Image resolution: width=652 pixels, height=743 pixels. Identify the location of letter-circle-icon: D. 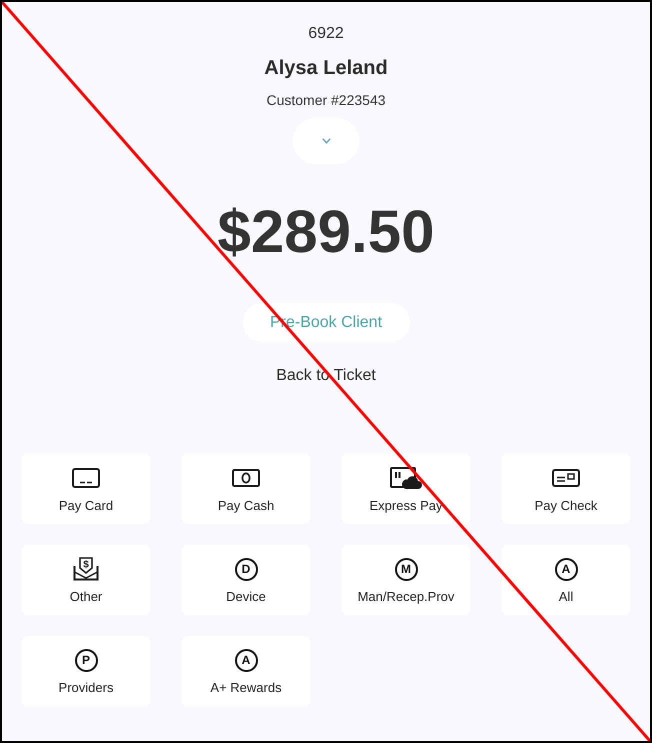
(246, 569).